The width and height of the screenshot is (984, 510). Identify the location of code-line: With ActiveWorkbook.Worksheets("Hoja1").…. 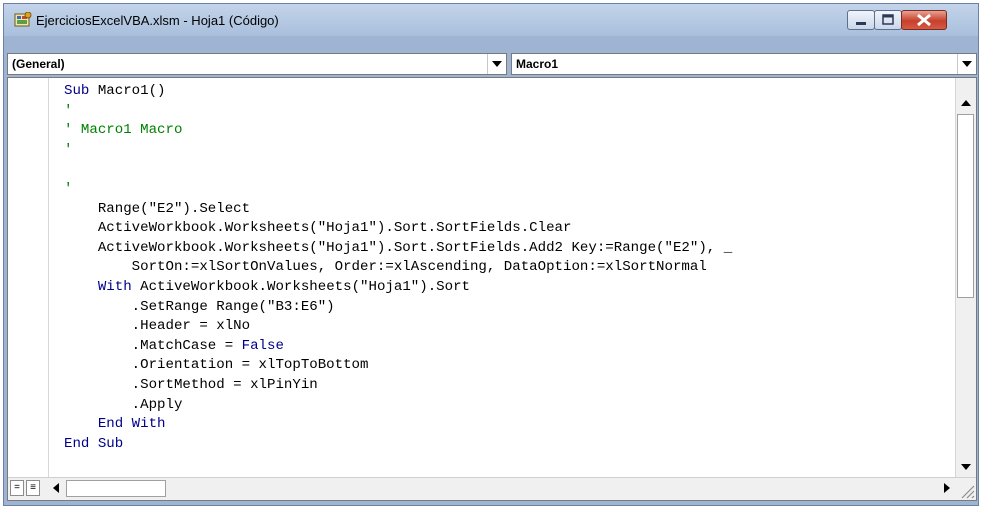
(398, 288).